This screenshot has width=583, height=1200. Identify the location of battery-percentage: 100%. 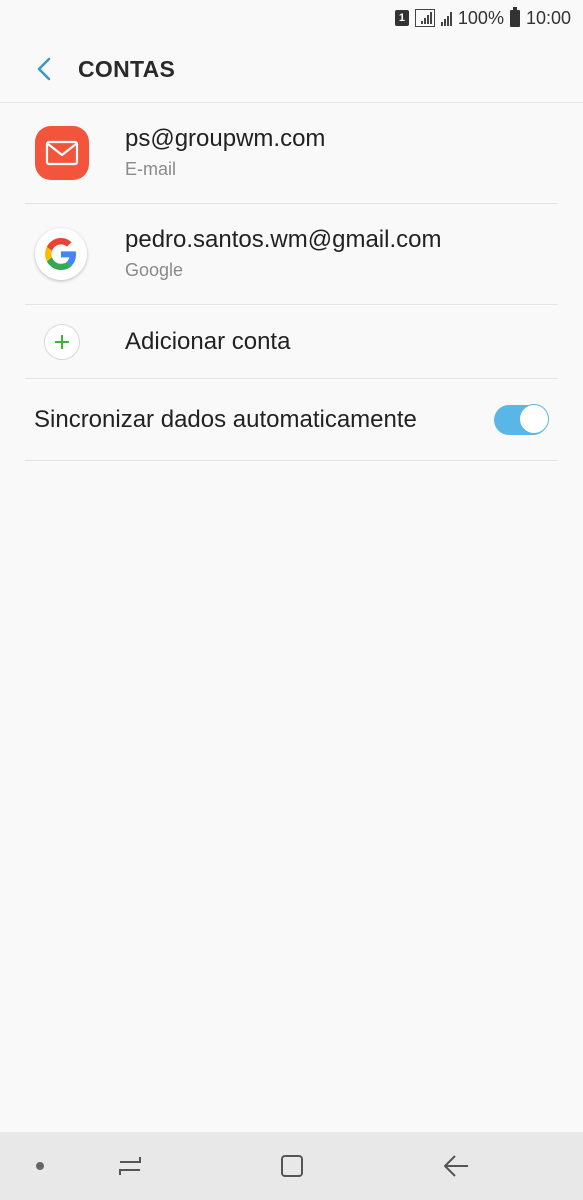
(480, 17).